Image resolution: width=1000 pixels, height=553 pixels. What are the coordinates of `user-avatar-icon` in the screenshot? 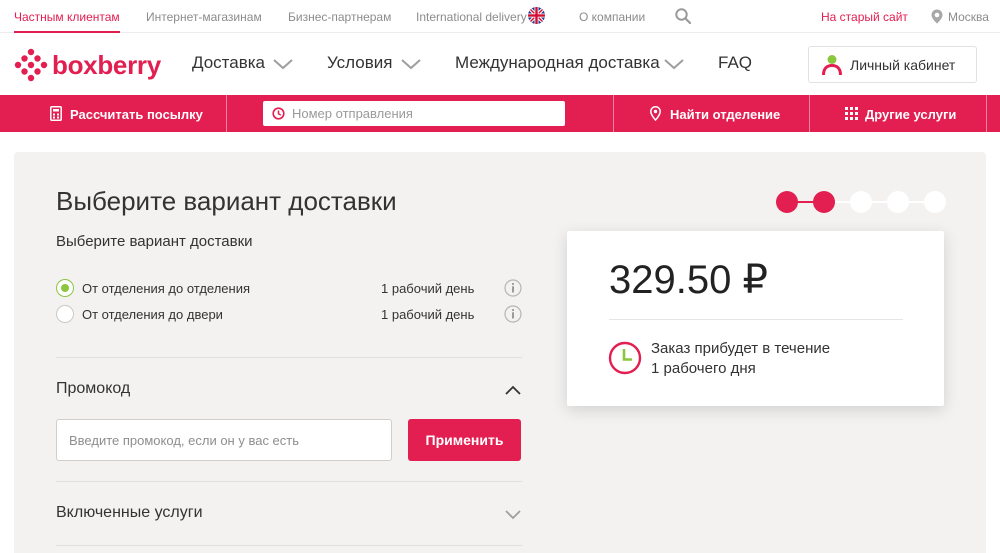 It's located at (832, 67).